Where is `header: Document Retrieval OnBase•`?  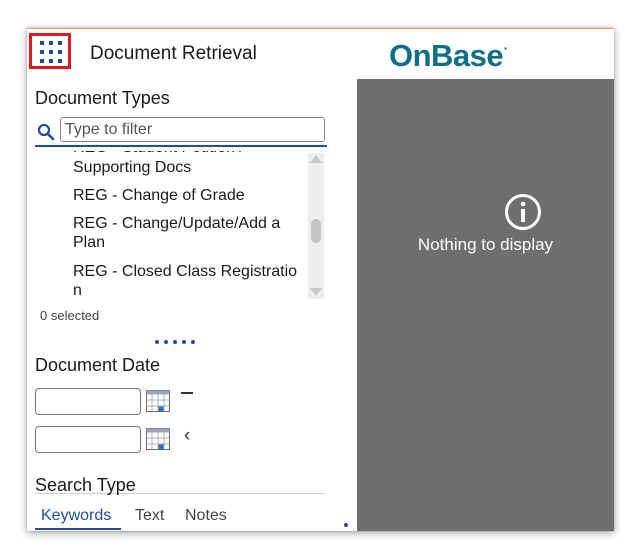
header: Document Retrieval OnBase• is located at coordinates (320, 54).